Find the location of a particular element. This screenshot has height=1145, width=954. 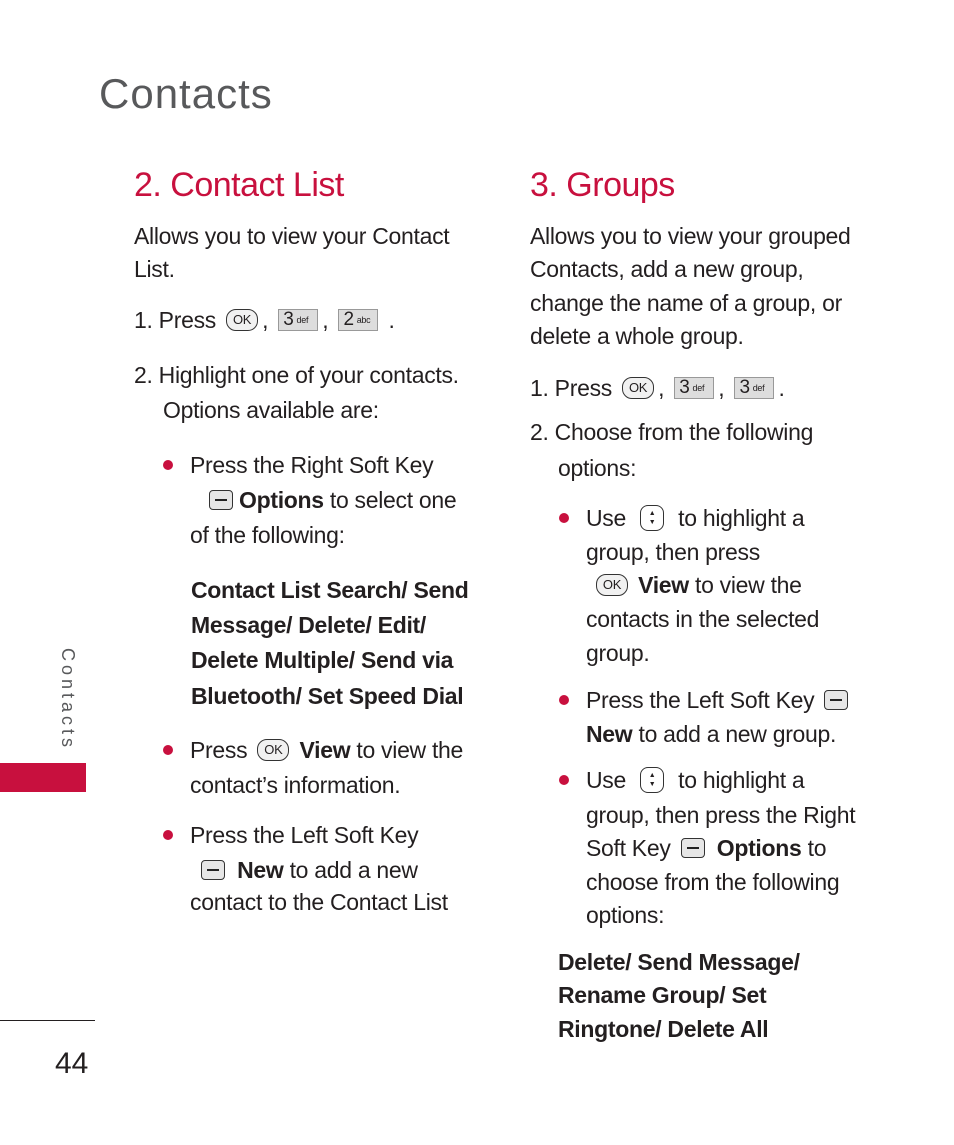

text-line: Bluetooth/ Set Speed Dial is located at coordinates (327, 696).